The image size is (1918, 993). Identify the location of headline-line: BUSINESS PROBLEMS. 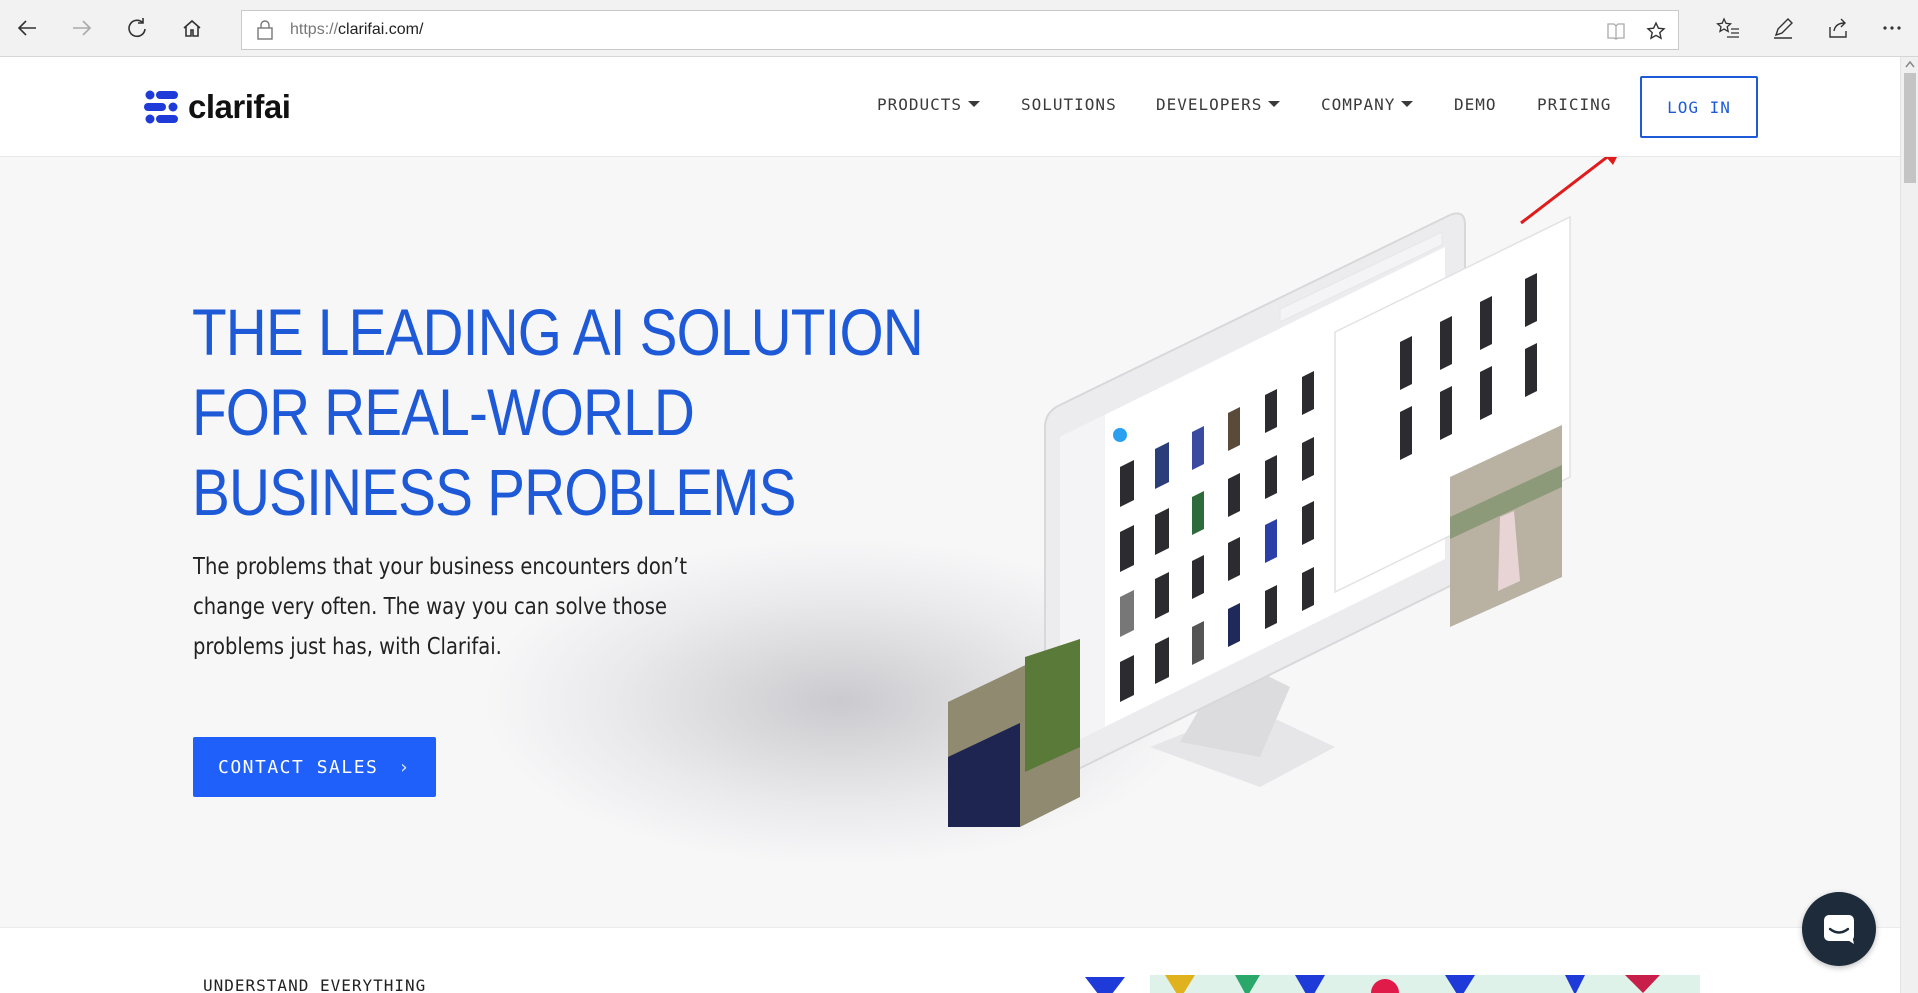
(494, 492).